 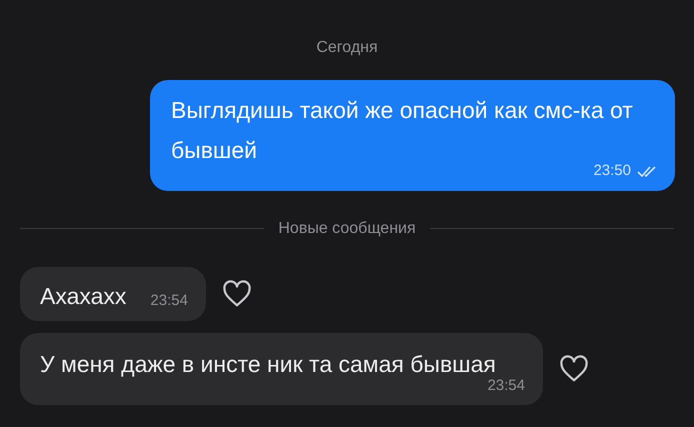 What do you see at coordinates (612, 171) in the screenshot?
I see `message-time: 23:50` at bounding box center [612, 171].